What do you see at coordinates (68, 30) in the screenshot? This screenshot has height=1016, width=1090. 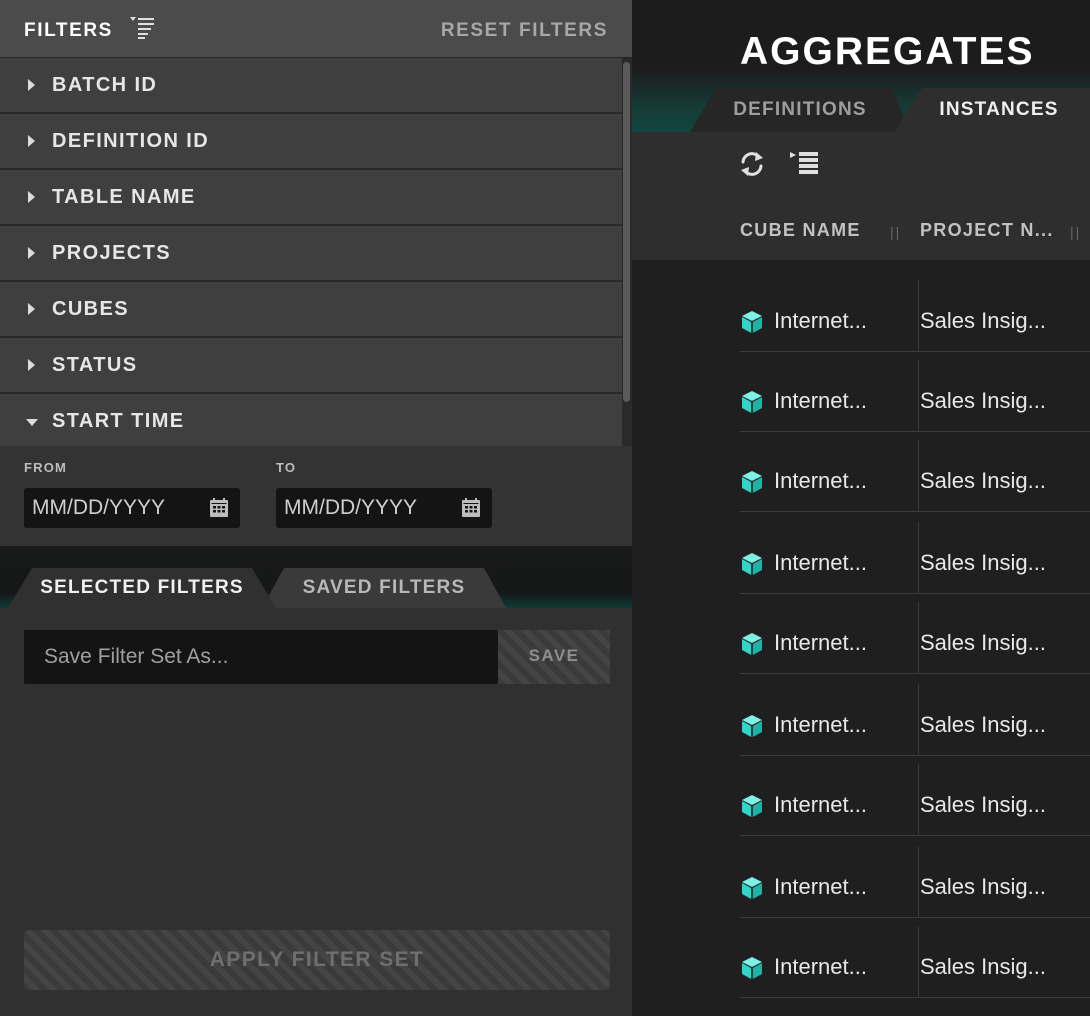 I see `filters-title: FILTERS` at bounding box center [68, 30].